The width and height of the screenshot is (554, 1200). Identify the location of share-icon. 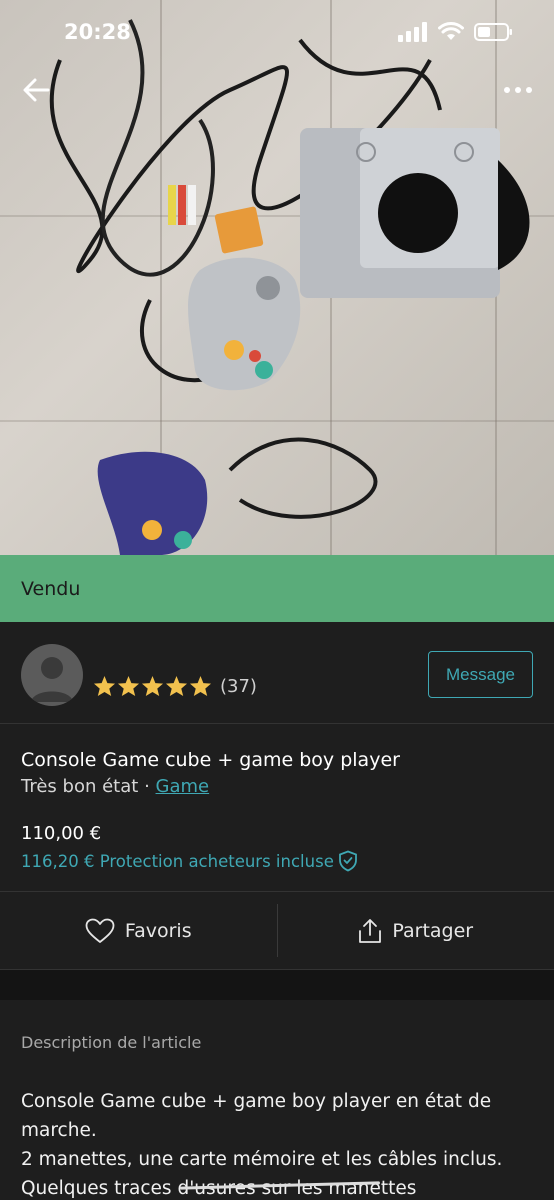
(370, 930).